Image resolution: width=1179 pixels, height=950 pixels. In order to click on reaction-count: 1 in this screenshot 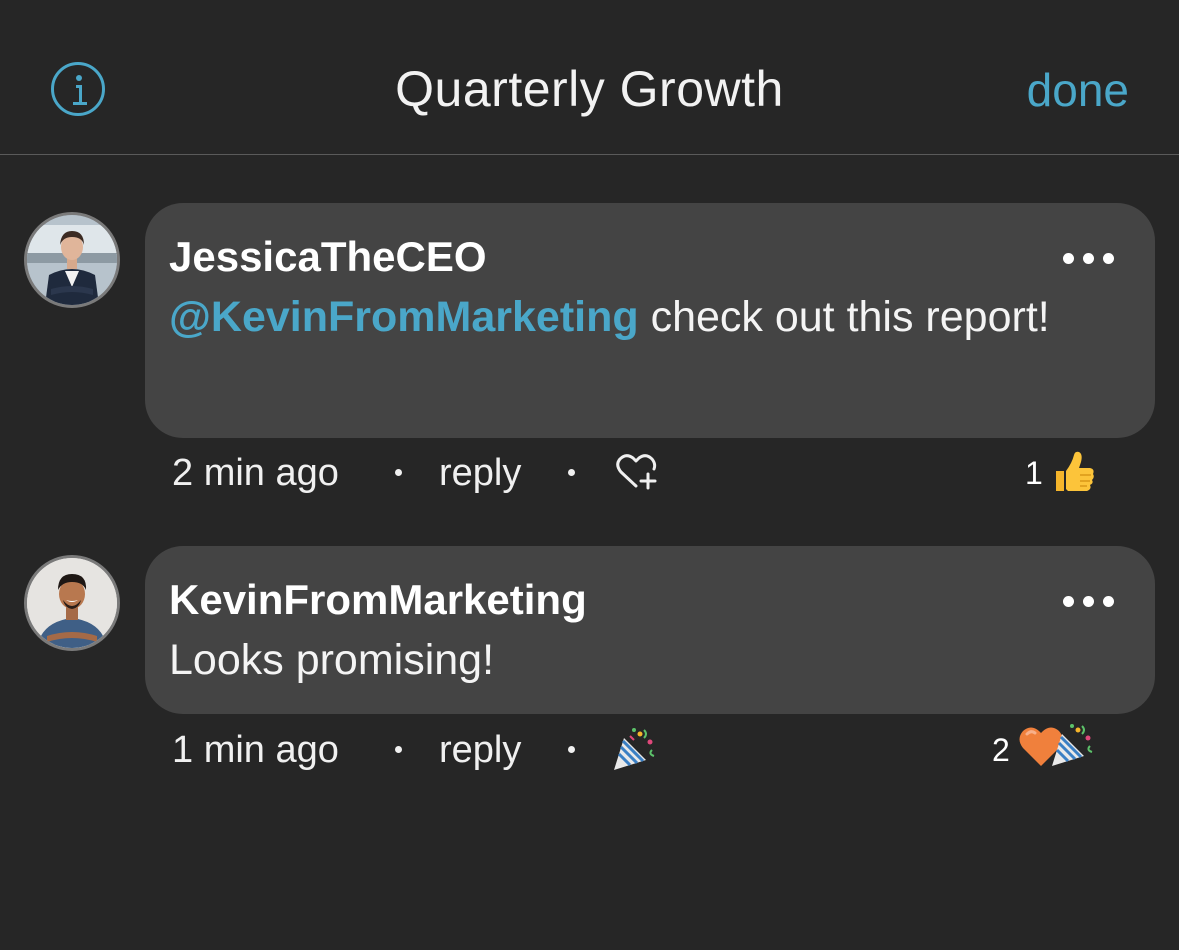, I will do `click(1034, 473)`.